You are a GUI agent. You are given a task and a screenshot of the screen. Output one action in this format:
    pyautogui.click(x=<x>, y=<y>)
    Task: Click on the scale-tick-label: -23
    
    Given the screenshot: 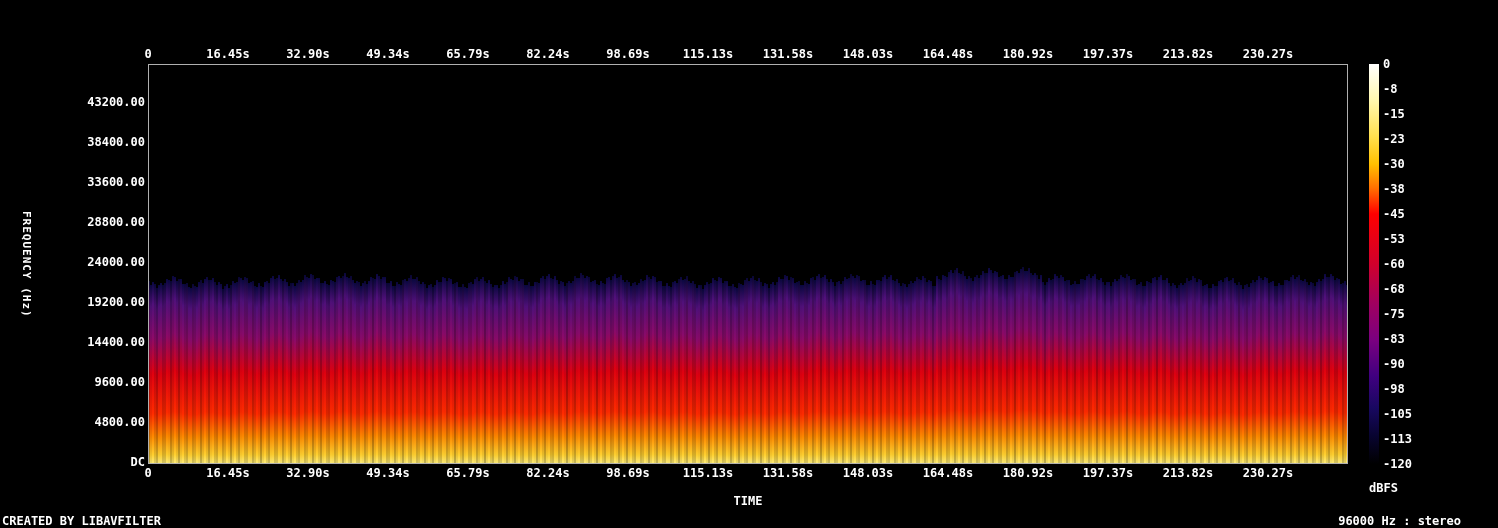 What is the action you would take?
    pyautogui.click(x=1394, y=139)
    